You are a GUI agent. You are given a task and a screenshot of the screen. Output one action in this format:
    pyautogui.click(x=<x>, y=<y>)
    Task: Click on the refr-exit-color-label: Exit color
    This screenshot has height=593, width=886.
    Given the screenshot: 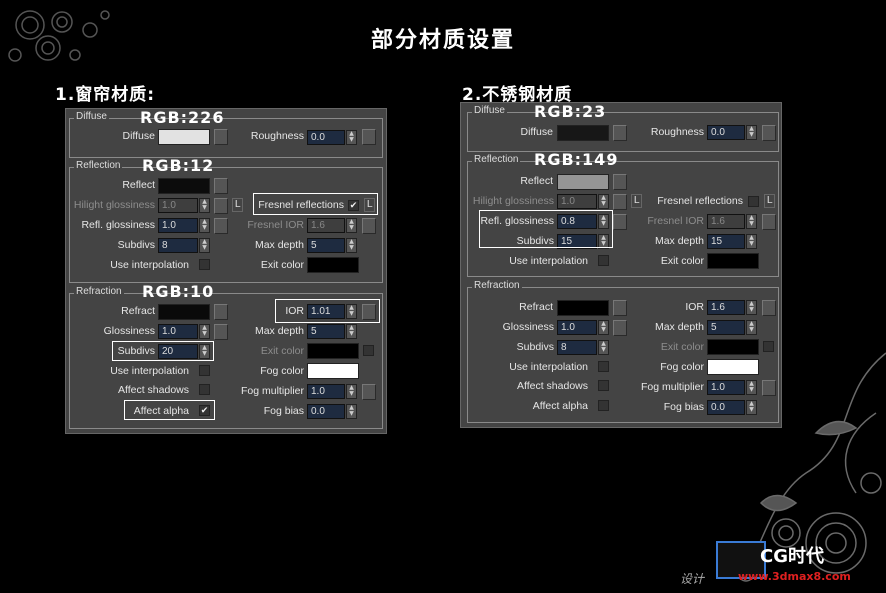 What is the action you would take?
    pyautogui.click(x=682, y=347)
    